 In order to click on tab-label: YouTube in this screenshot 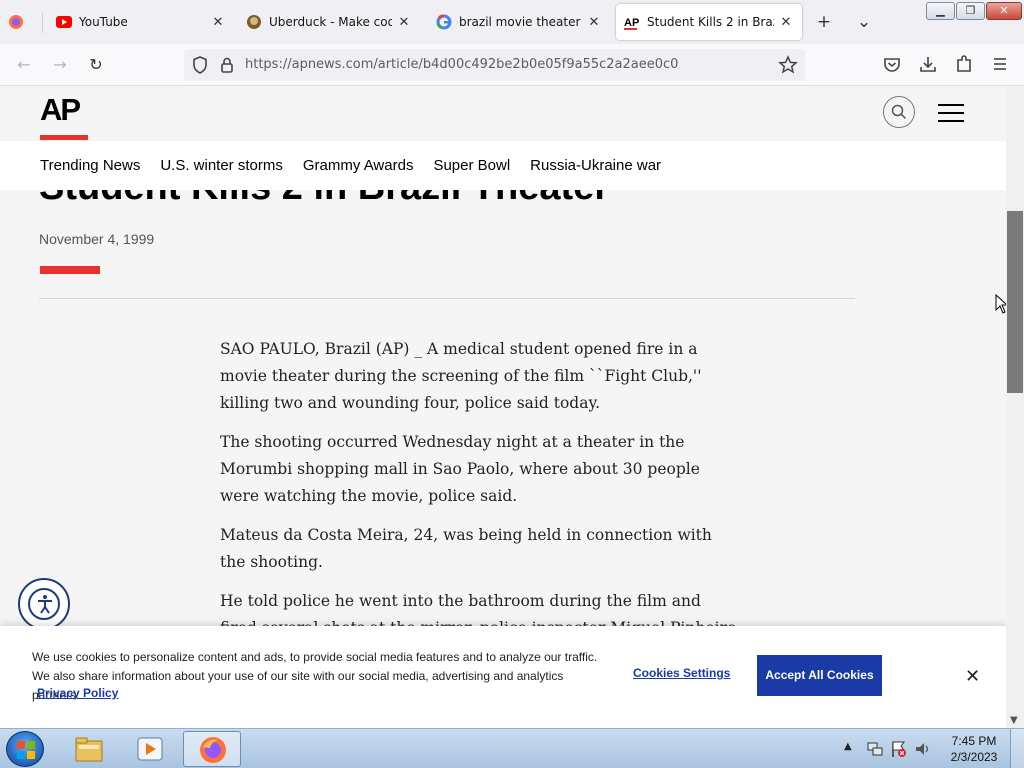, I will do `click(103, 22)`.